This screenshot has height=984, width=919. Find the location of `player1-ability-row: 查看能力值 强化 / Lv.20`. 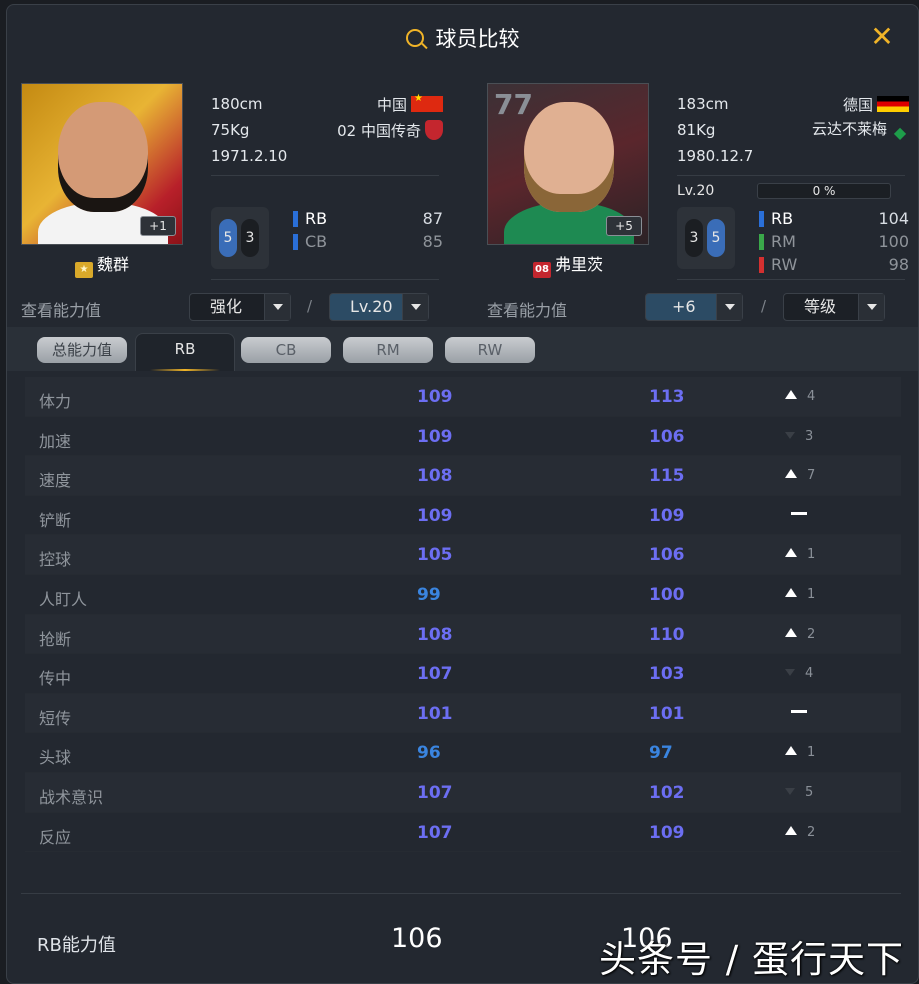

player1-ability-row: 查看能力值 强化 / Lv.20 is located at coordinates (236, 308).